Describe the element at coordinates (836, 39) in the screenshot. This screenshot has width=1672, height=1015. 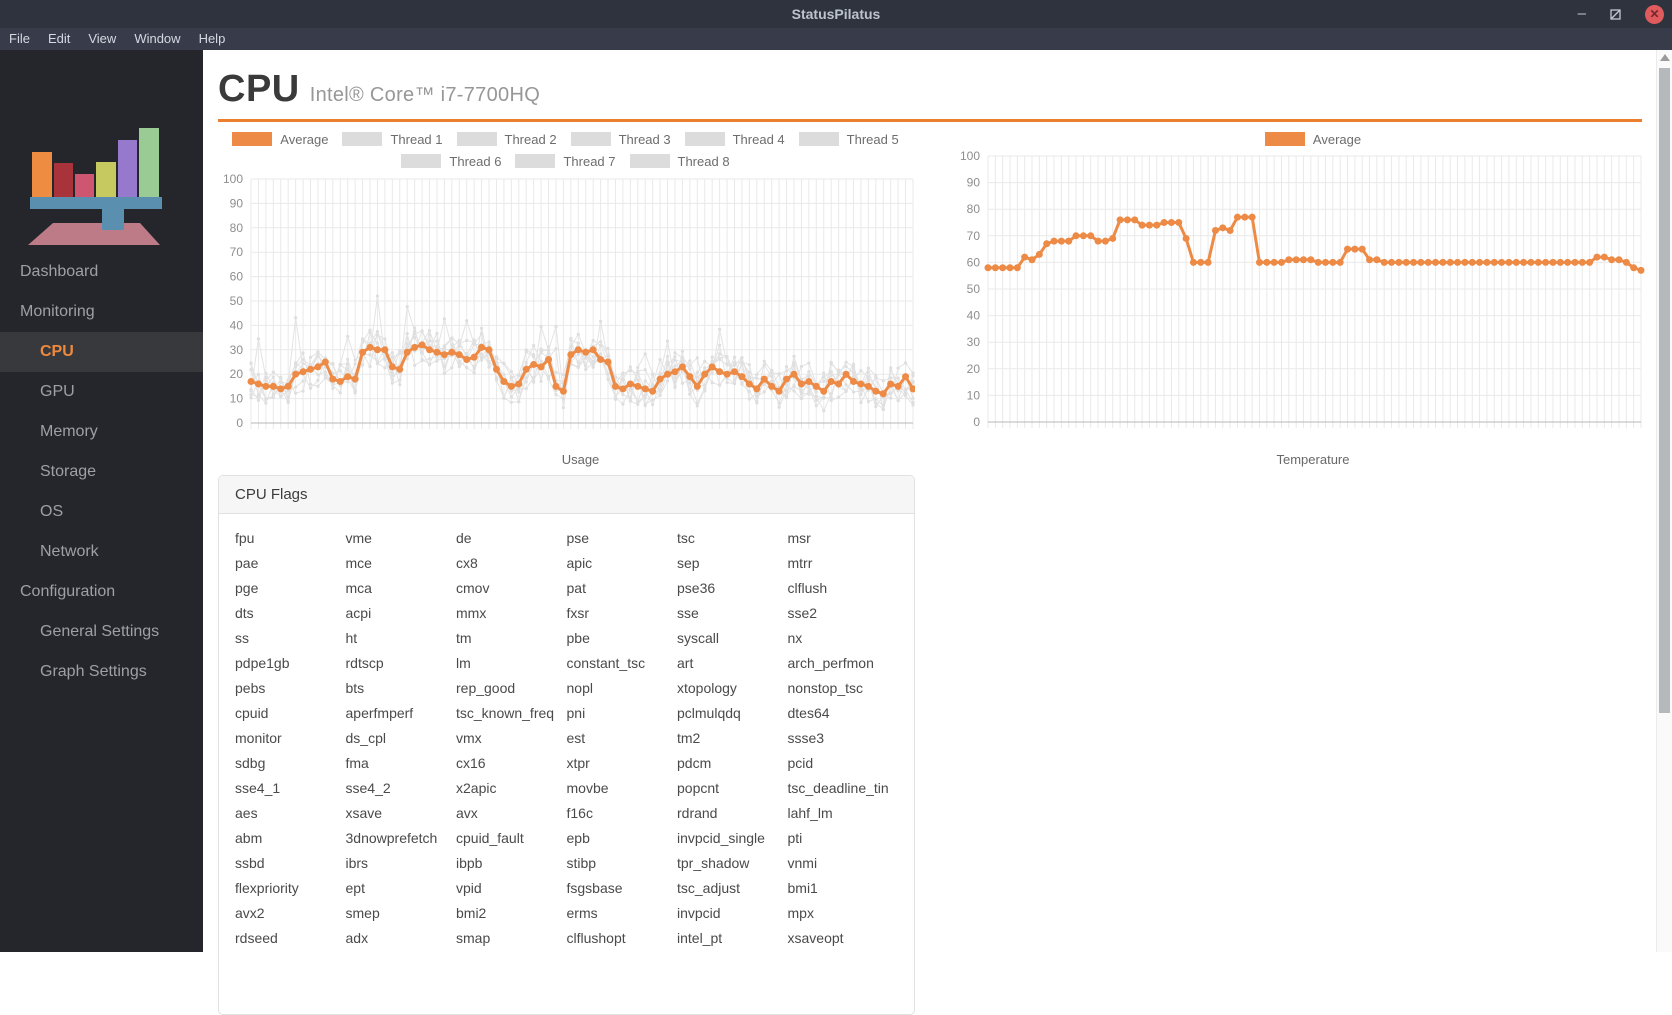
I see `menu-bar: File Edit View Window Help` at that location.